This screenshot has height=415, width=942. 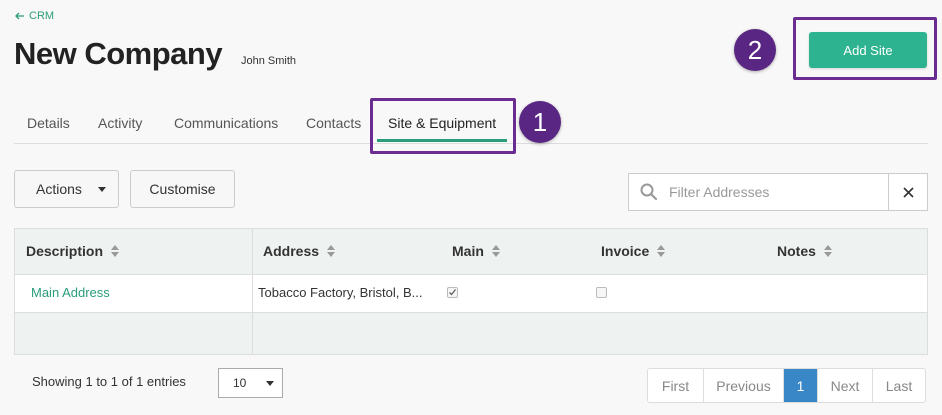 What do you see at coordinates (476, 251) in the screenshot?
I see `column-header-main: Main` at bounding box center [476, 251].